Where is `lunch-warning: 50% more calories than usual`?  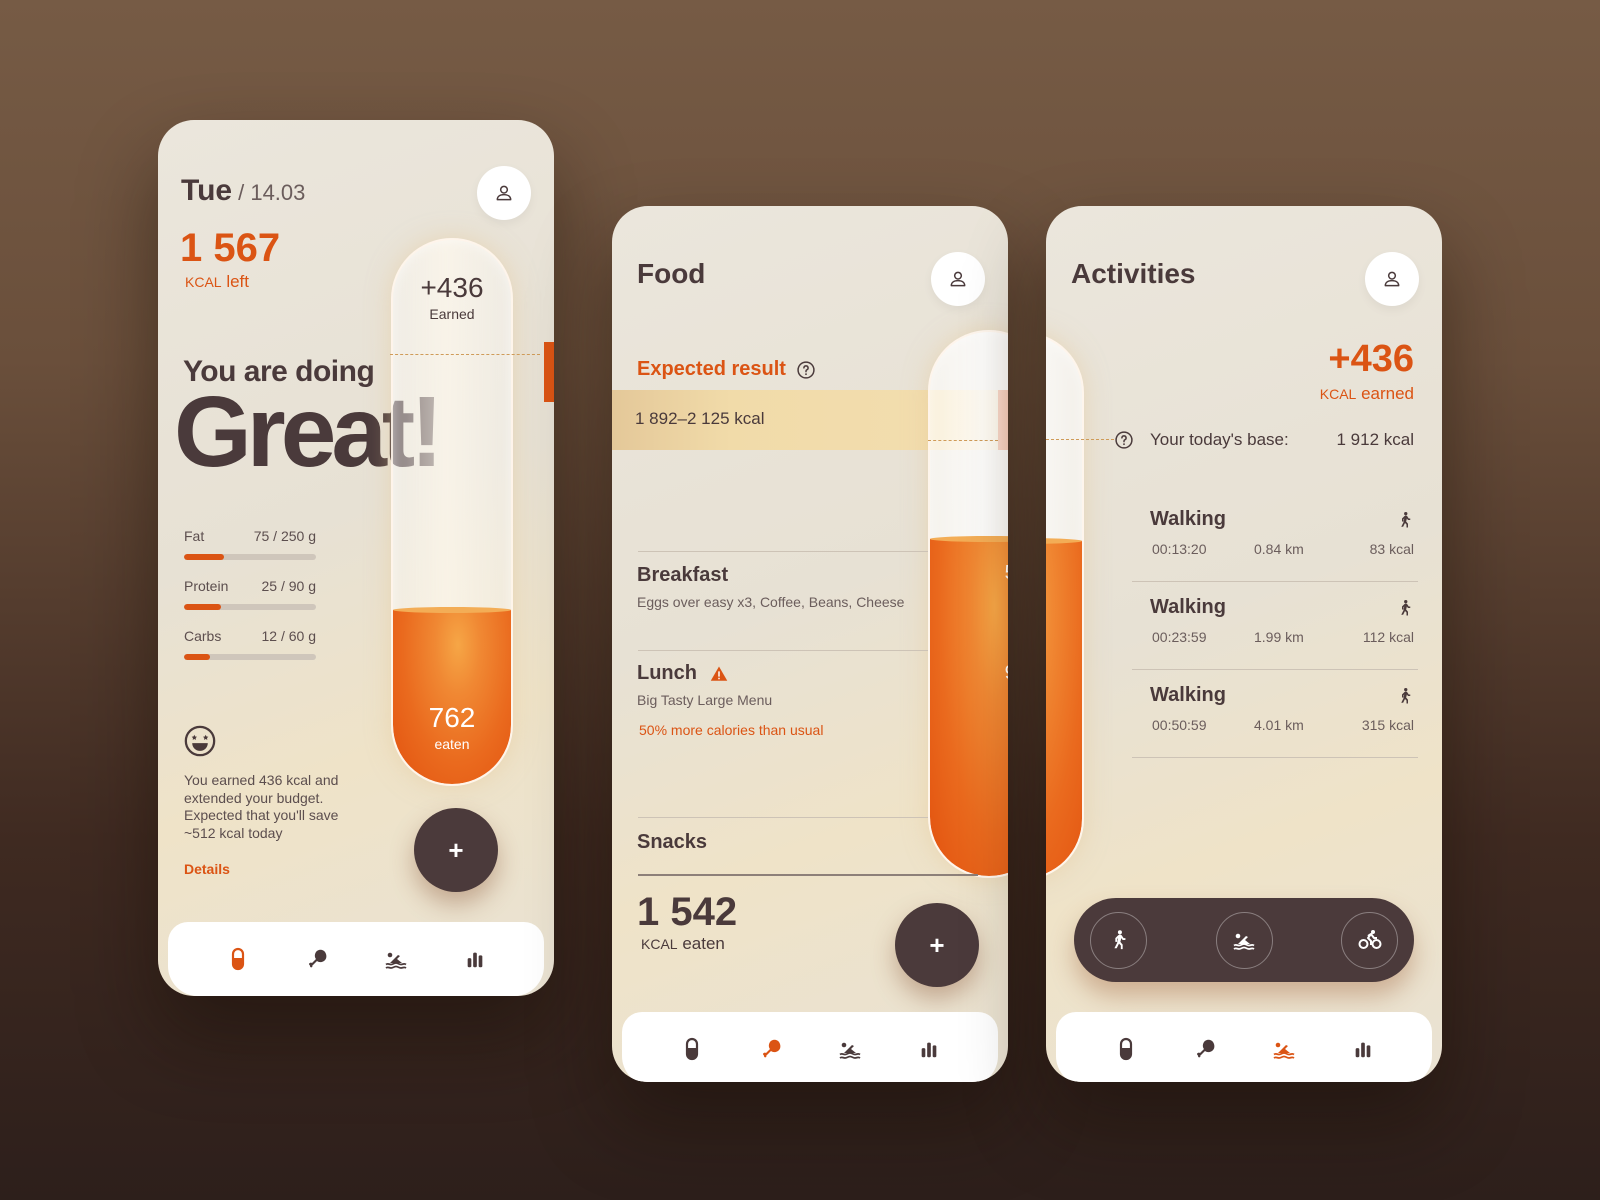
lunch-warning: 50% more calories than usual is located at coordinates (731, 730).